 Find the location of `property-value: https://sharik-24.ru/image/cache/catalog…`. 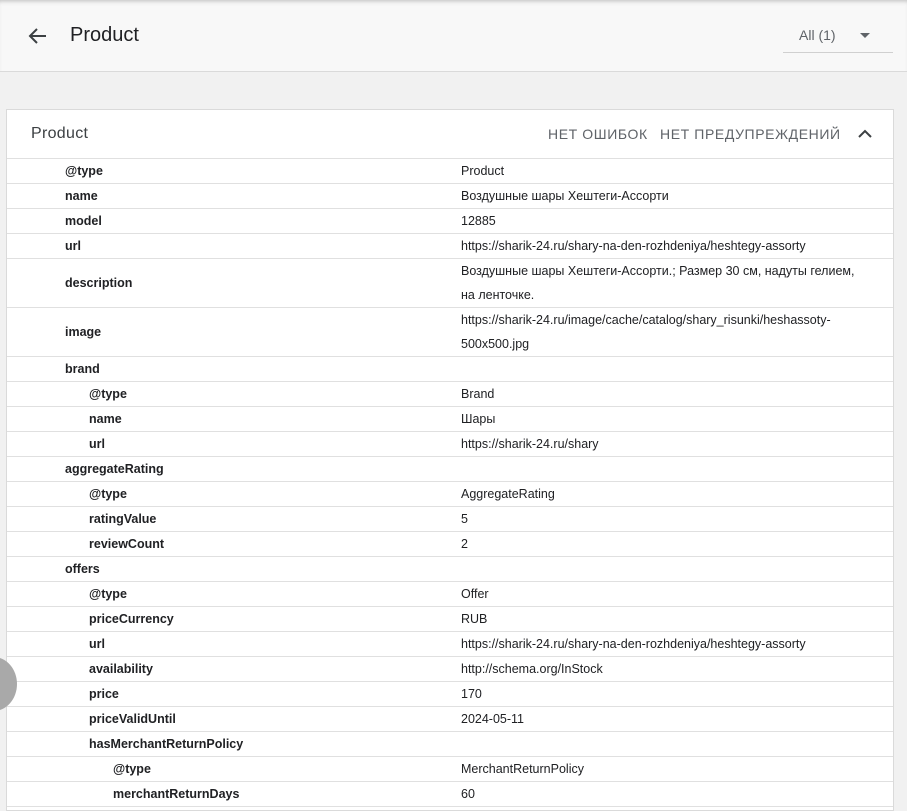

property-value: https://sharik-24.ru/image/cache/catalog… is located at coordinates (646, 332).